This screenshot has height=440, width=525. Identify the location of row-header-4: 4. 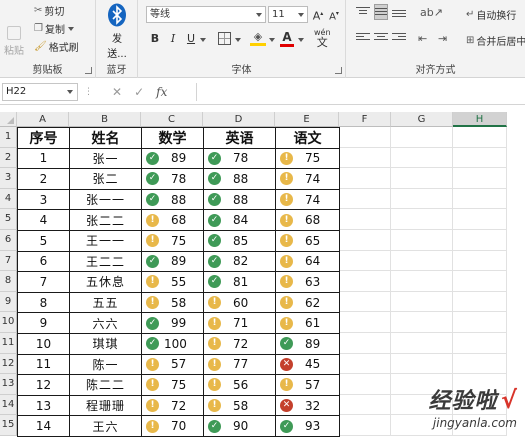
(8, 199).